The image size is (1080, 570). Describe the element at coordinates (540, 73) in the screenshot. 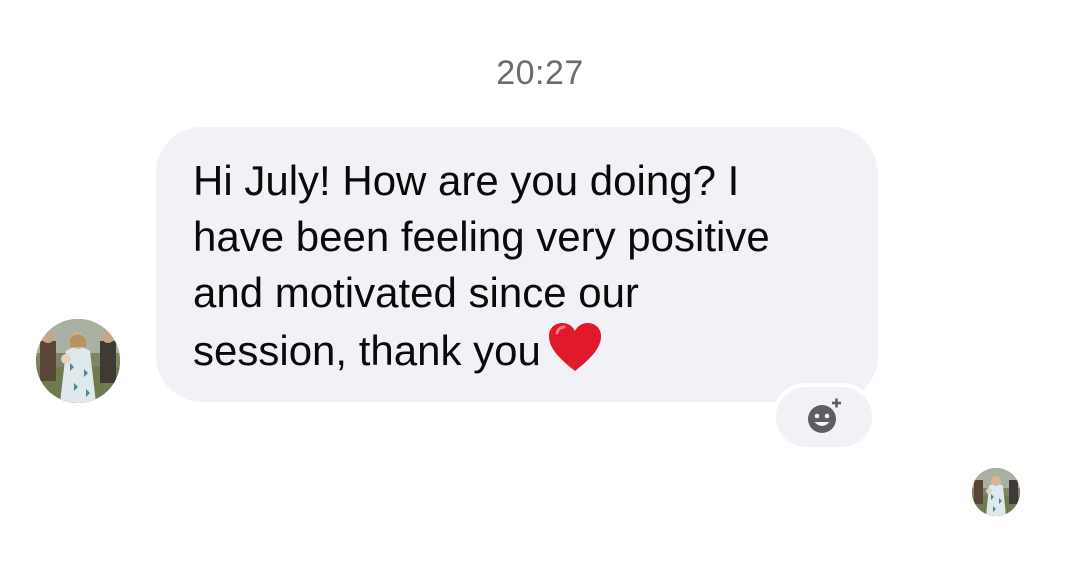

I see `message-timestamp: 20:27` at that location.